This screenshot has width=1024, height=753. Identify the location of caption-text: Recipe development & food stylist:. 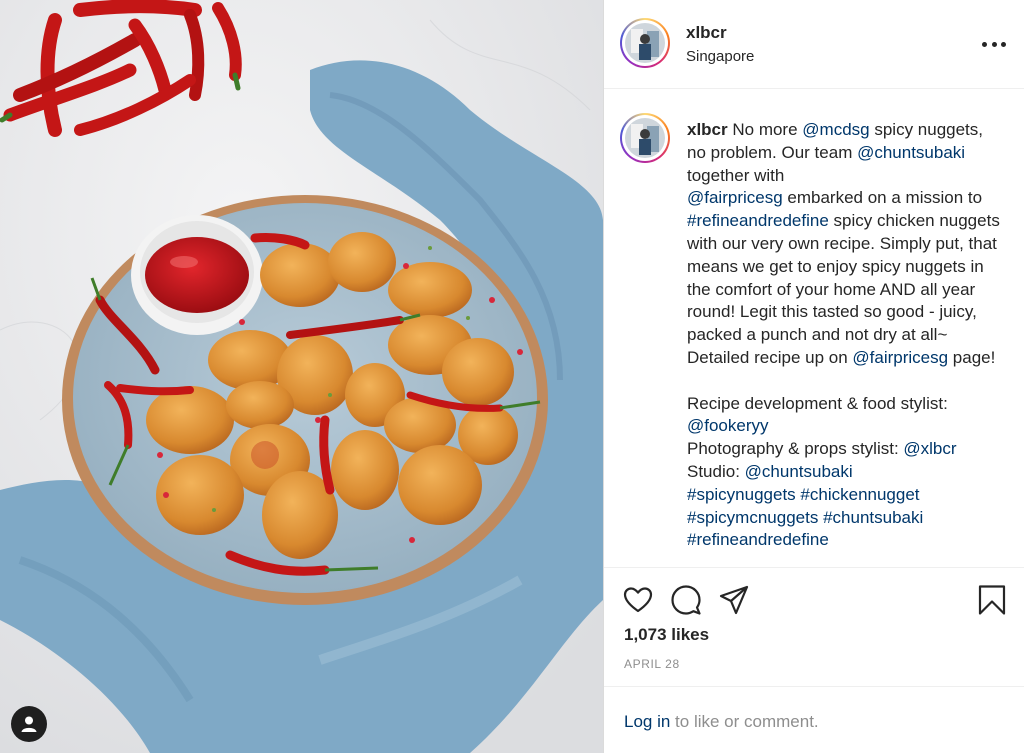
(817, 403).